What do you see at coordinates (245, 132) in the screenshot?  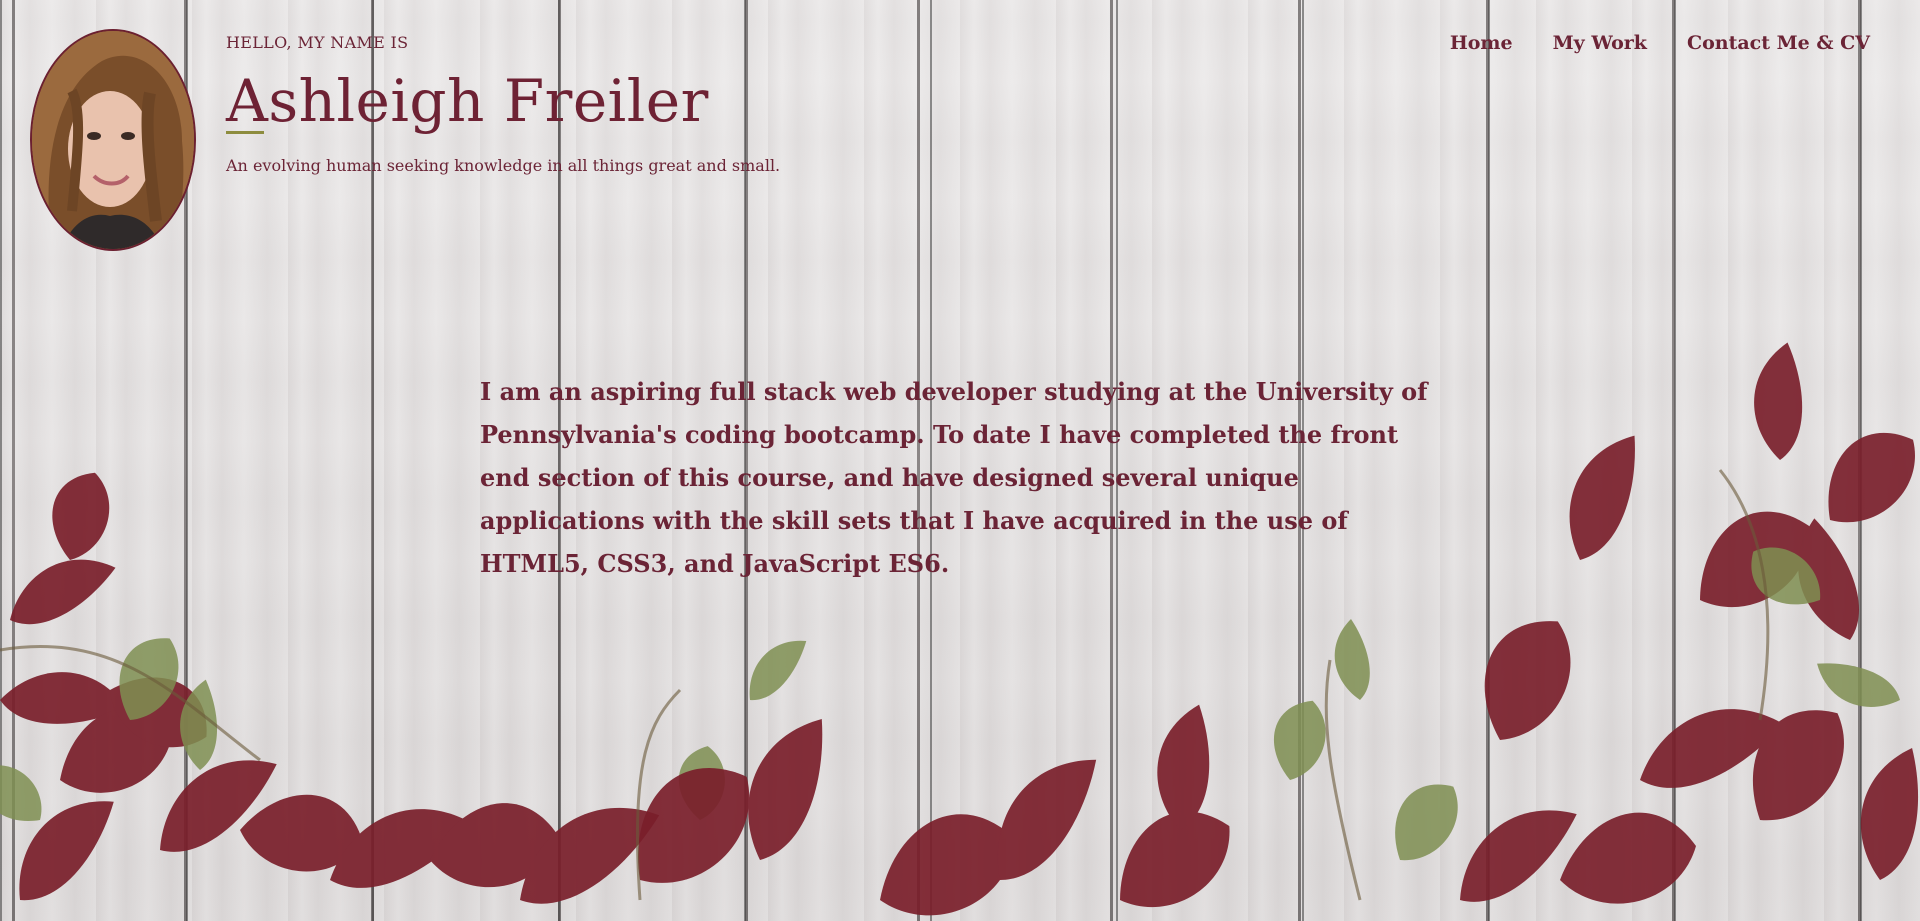 I see `name-underline-accent` at bounding box center [245, 132].